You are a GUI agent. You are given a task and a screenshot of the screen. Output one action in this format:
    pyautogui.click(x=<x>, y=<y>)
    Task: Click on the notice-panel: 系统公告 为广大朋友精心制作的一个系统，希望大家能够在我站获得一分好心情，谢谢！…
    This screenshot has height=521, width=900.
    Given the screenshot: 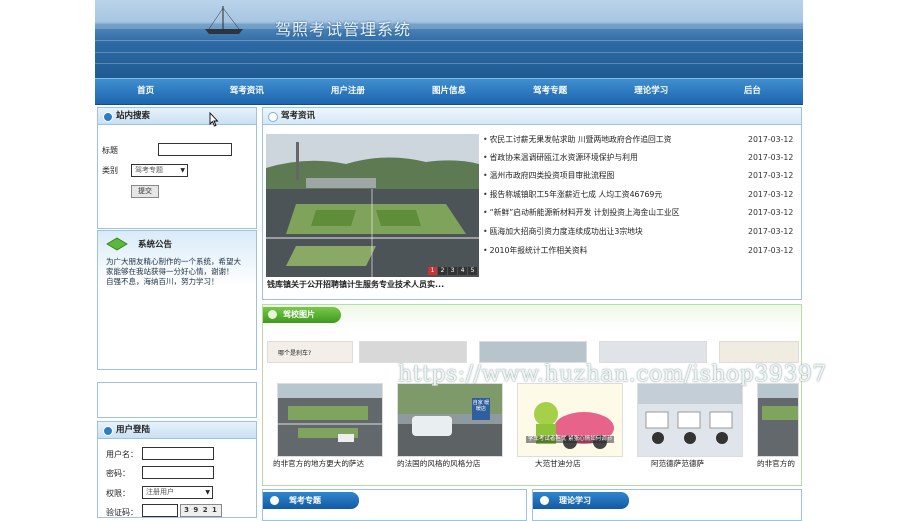 What is the action you would take?
    pyautogui.click(x=177, y=300)
    